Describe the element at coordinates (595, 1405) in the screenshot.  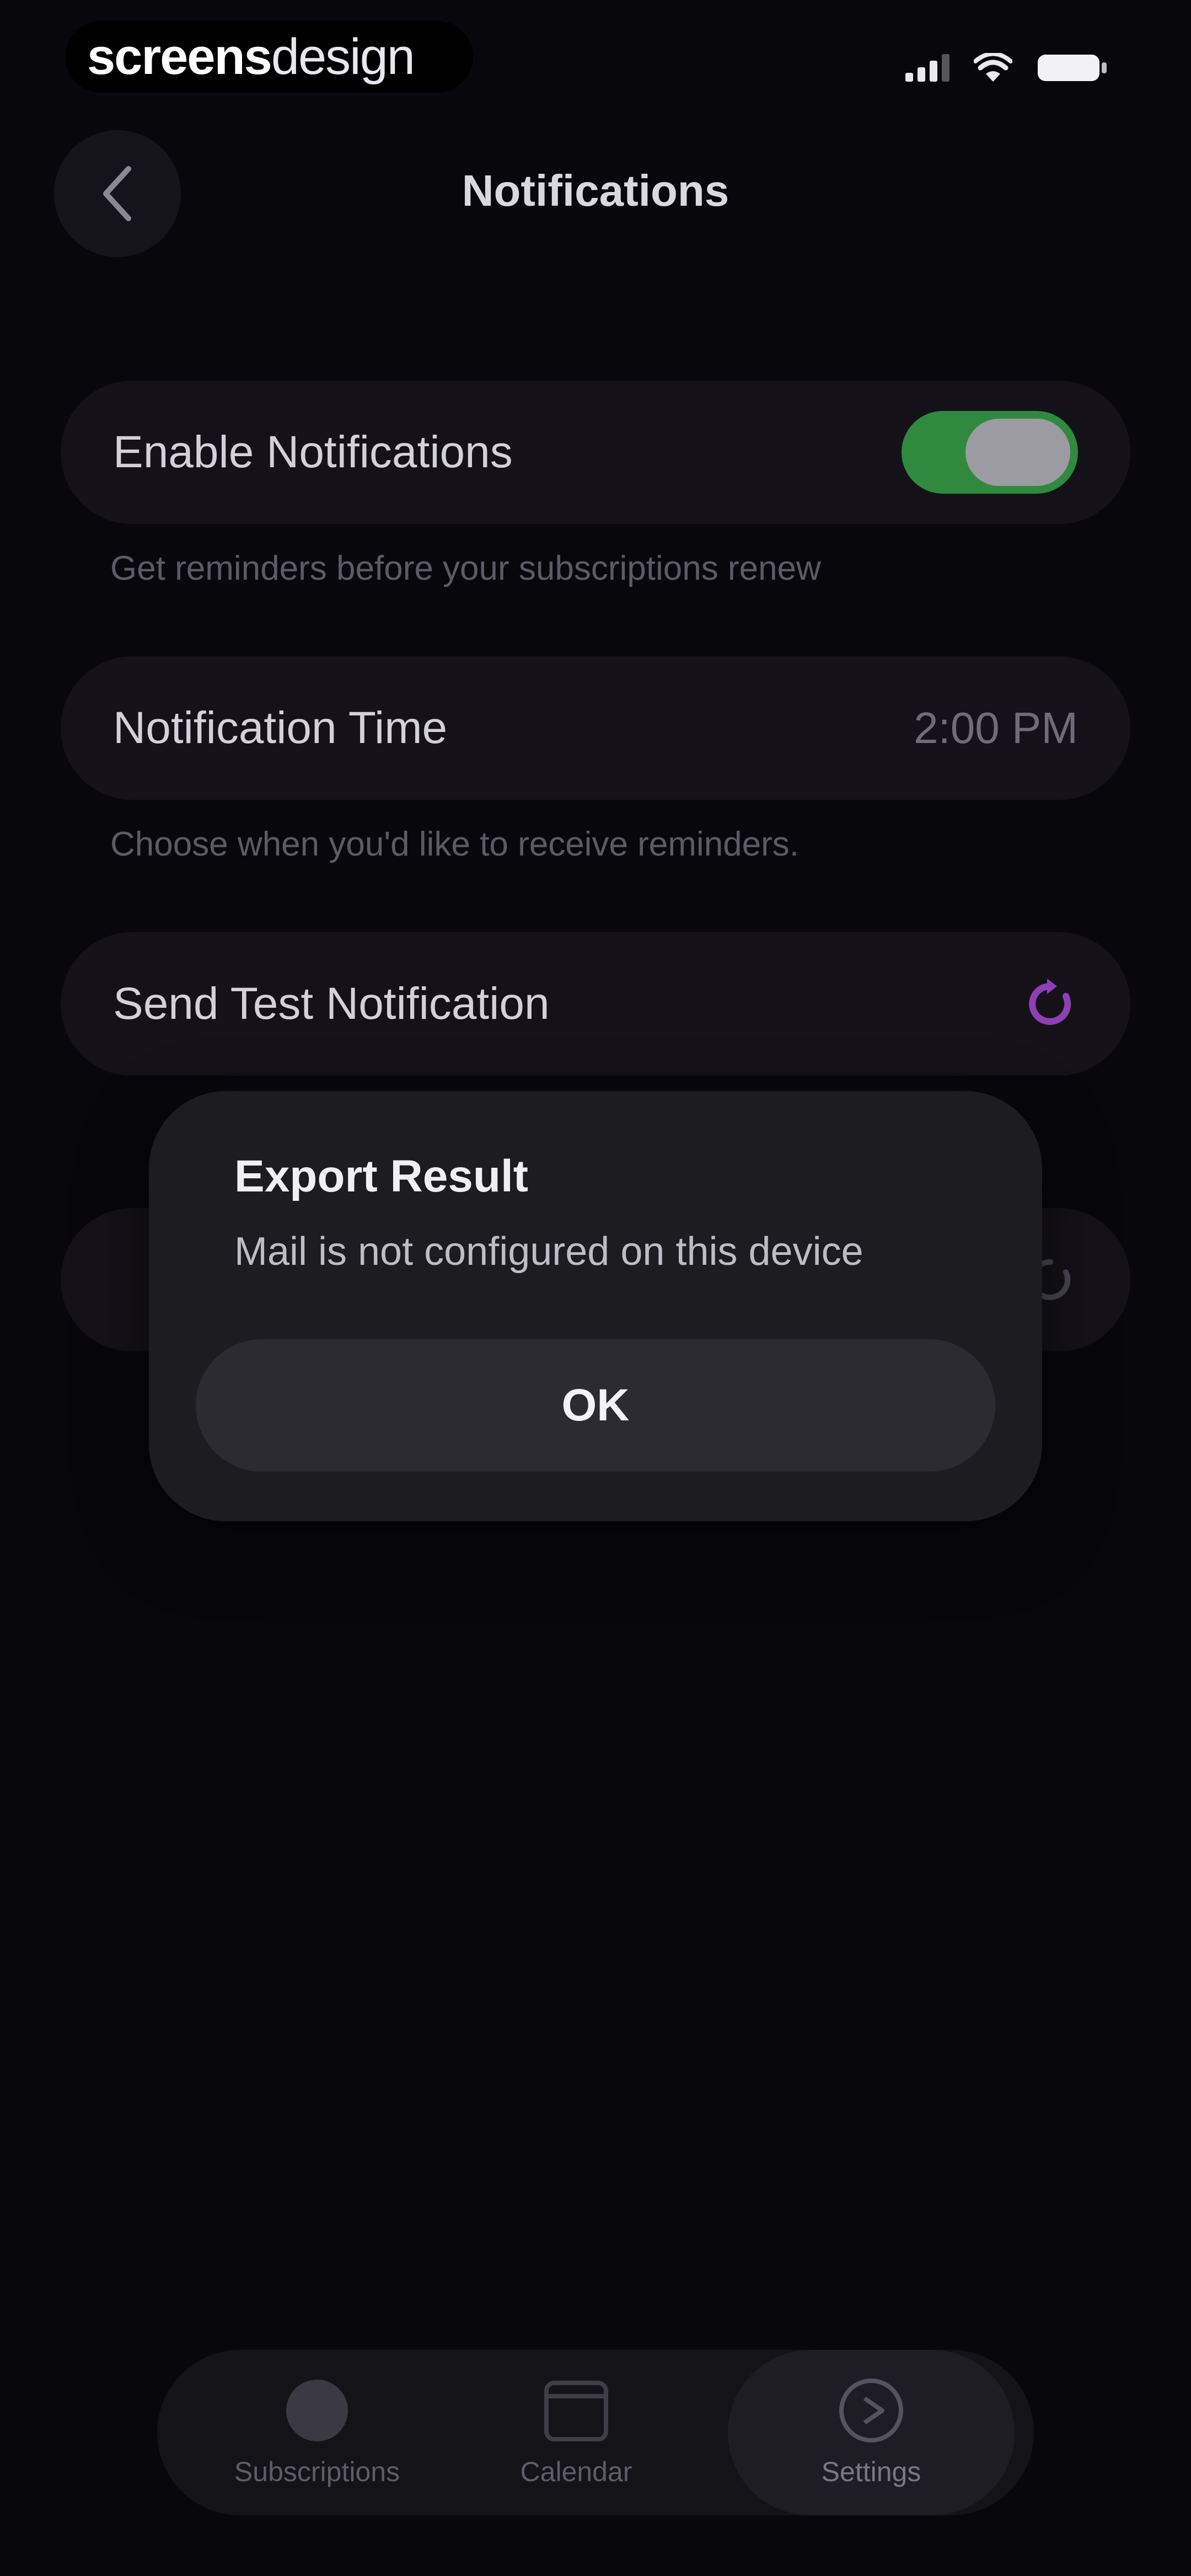
I see `dialog-ok-button: OK` at that location.